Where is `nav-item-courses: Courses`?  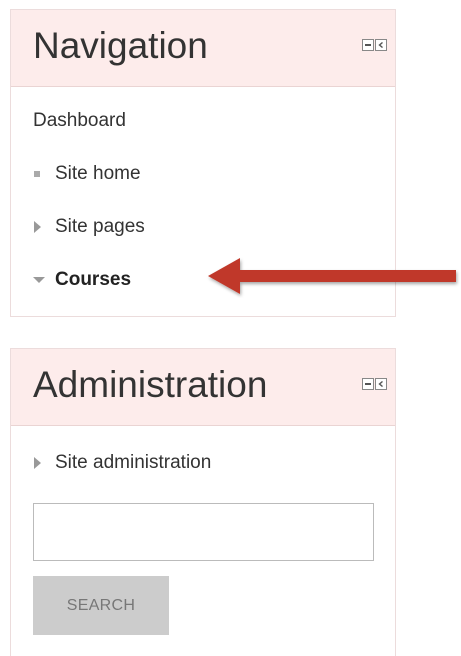 nav-item-courses: Courses is located at coordinates (82, 280).